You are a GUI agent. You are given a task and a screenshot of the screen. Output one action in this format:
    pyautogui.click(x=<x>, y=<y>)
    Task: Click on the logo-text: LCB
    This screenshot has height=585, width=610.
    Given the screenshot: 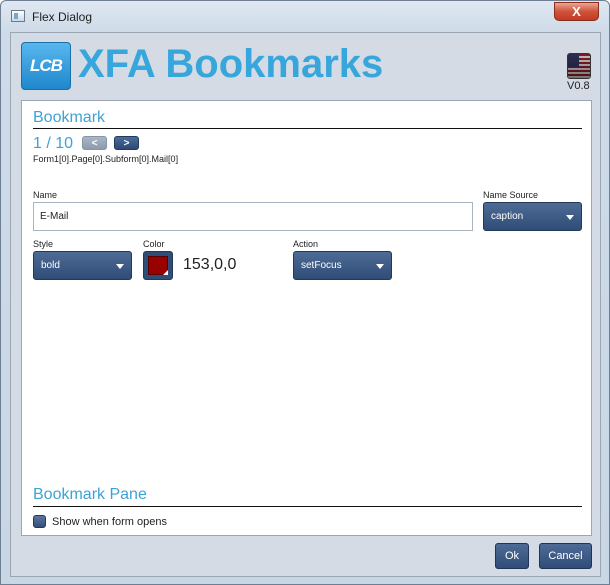 What is the action you would take?
    pyautogui.click(x=46, y=65)
    